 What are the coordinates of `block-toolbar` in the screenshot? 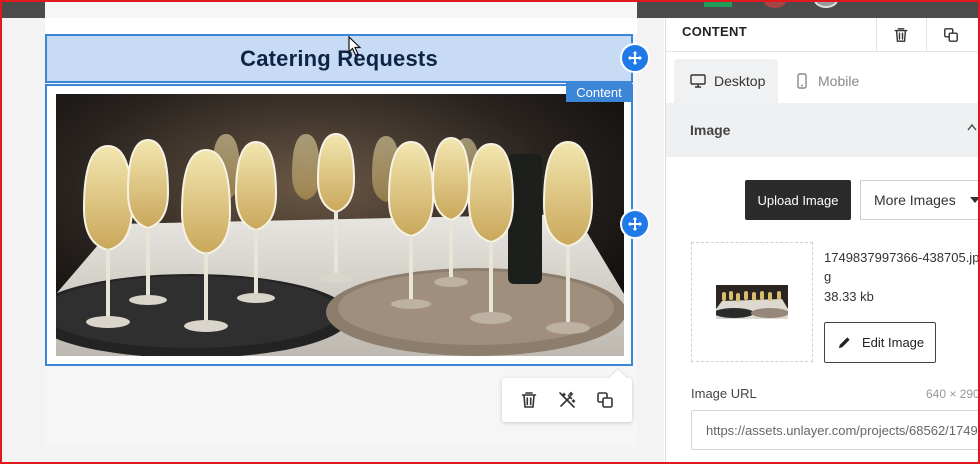 It's located at (567, 395).